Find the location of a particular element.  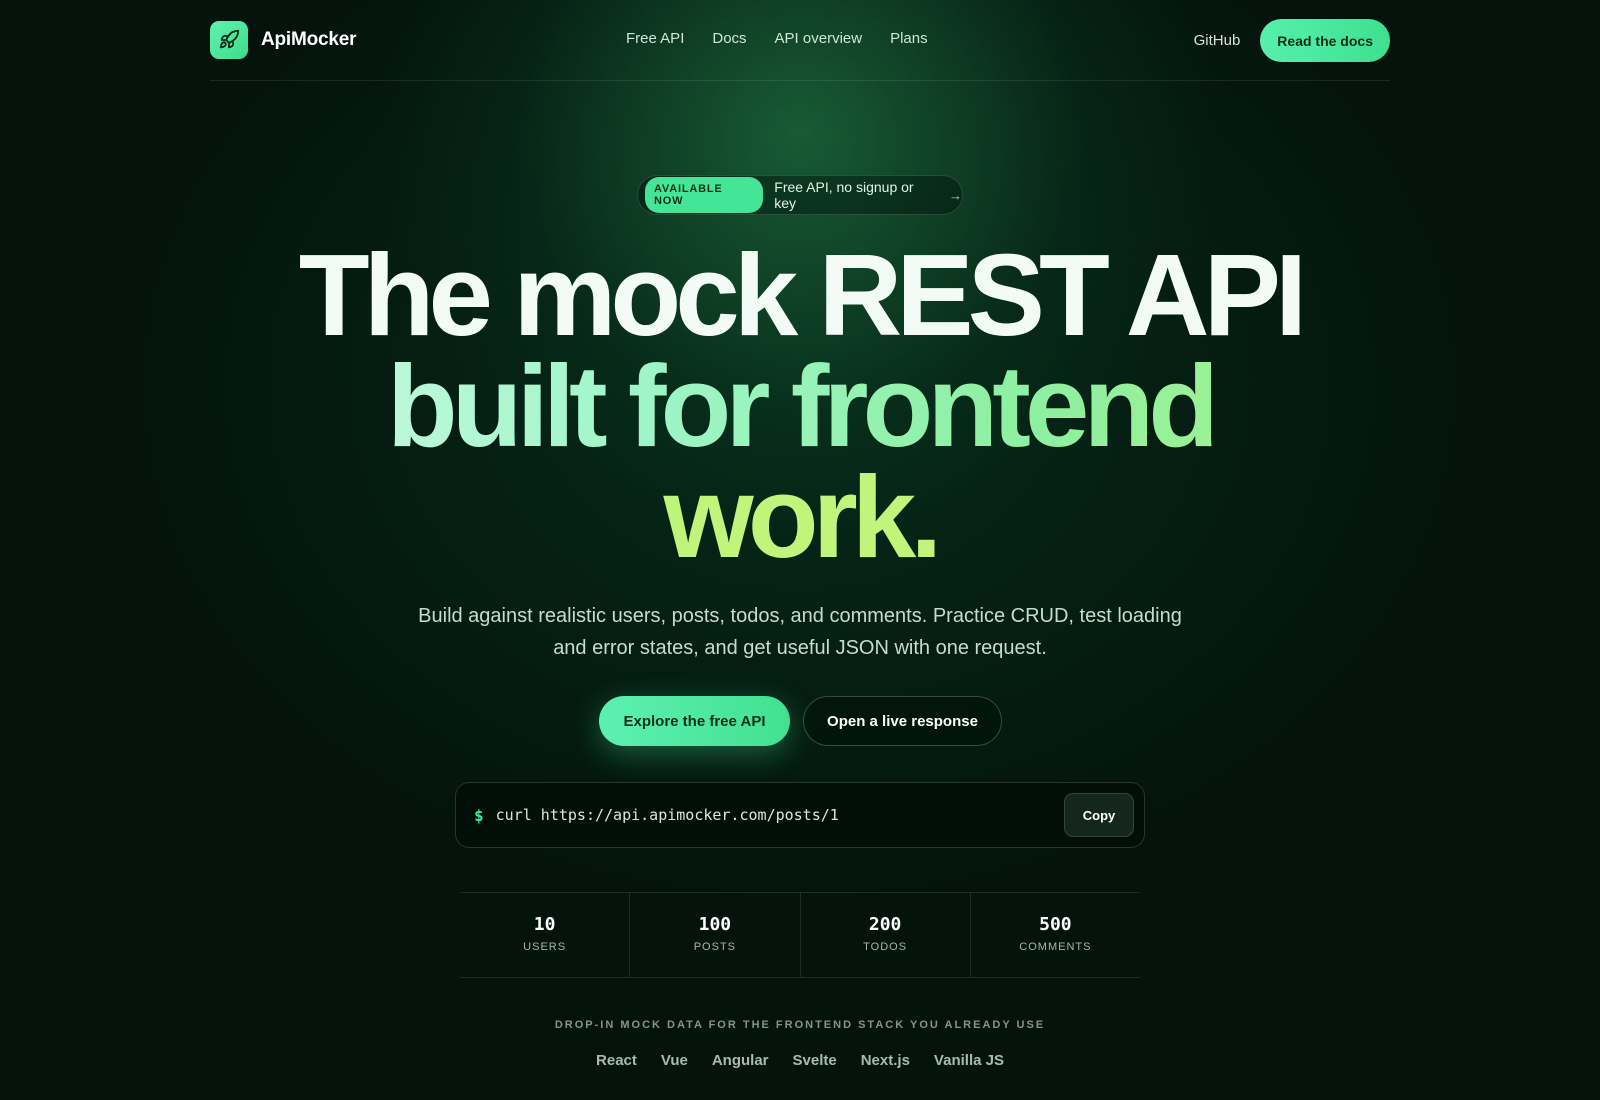

stack-item-vanilla-js: Vanilla JS is located at coordinates (968, 1060).